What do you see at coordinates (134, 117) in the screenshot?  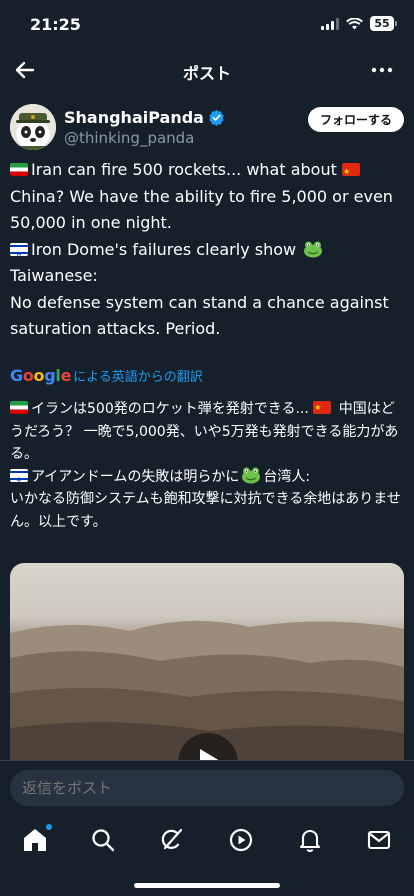 I see `author-name-text: ShanghaiPanda` at bounding box center [134, 117].